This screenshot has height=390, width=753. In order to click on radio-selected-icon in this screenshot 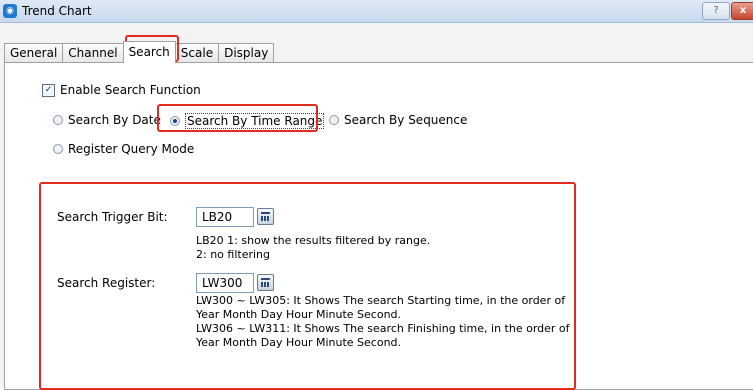, I will do `click(175, 121)`.